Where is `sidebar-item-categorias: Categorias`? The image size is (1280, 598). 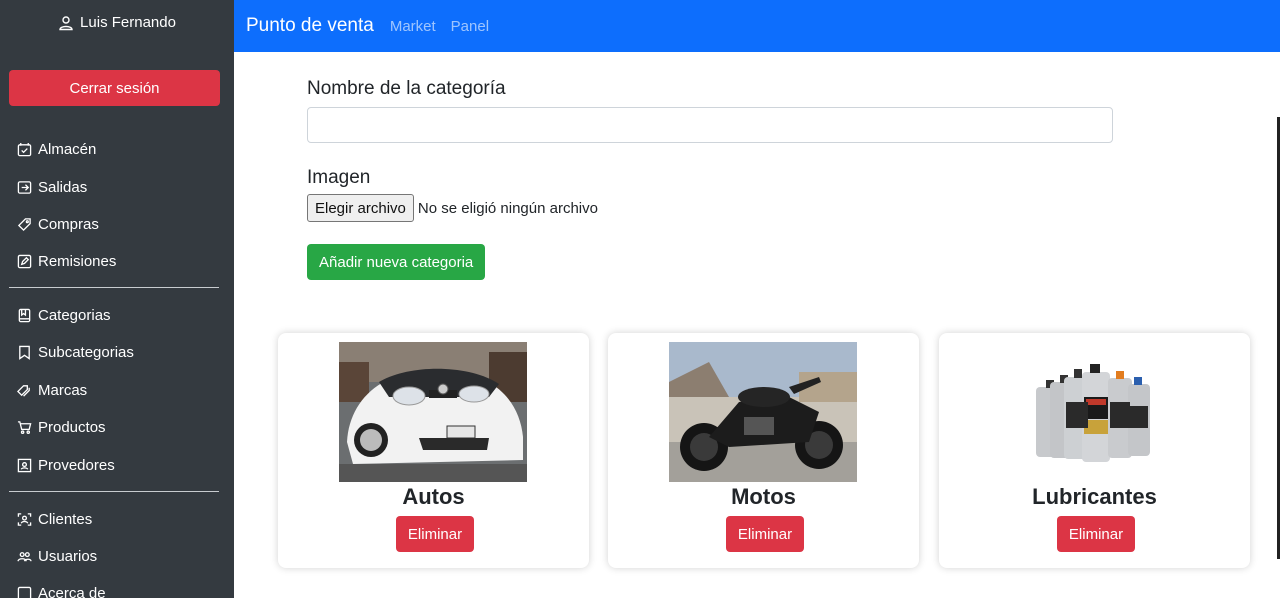 sidebar-item-categorias: Categorias is located at coordinates (64, 315).